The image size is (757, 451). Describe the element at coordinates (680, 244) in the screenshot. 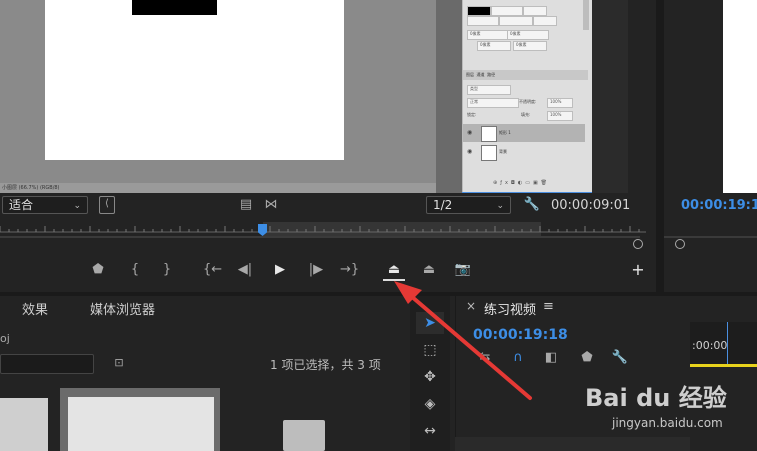

I see `secondary-scrub-handle` at that location.